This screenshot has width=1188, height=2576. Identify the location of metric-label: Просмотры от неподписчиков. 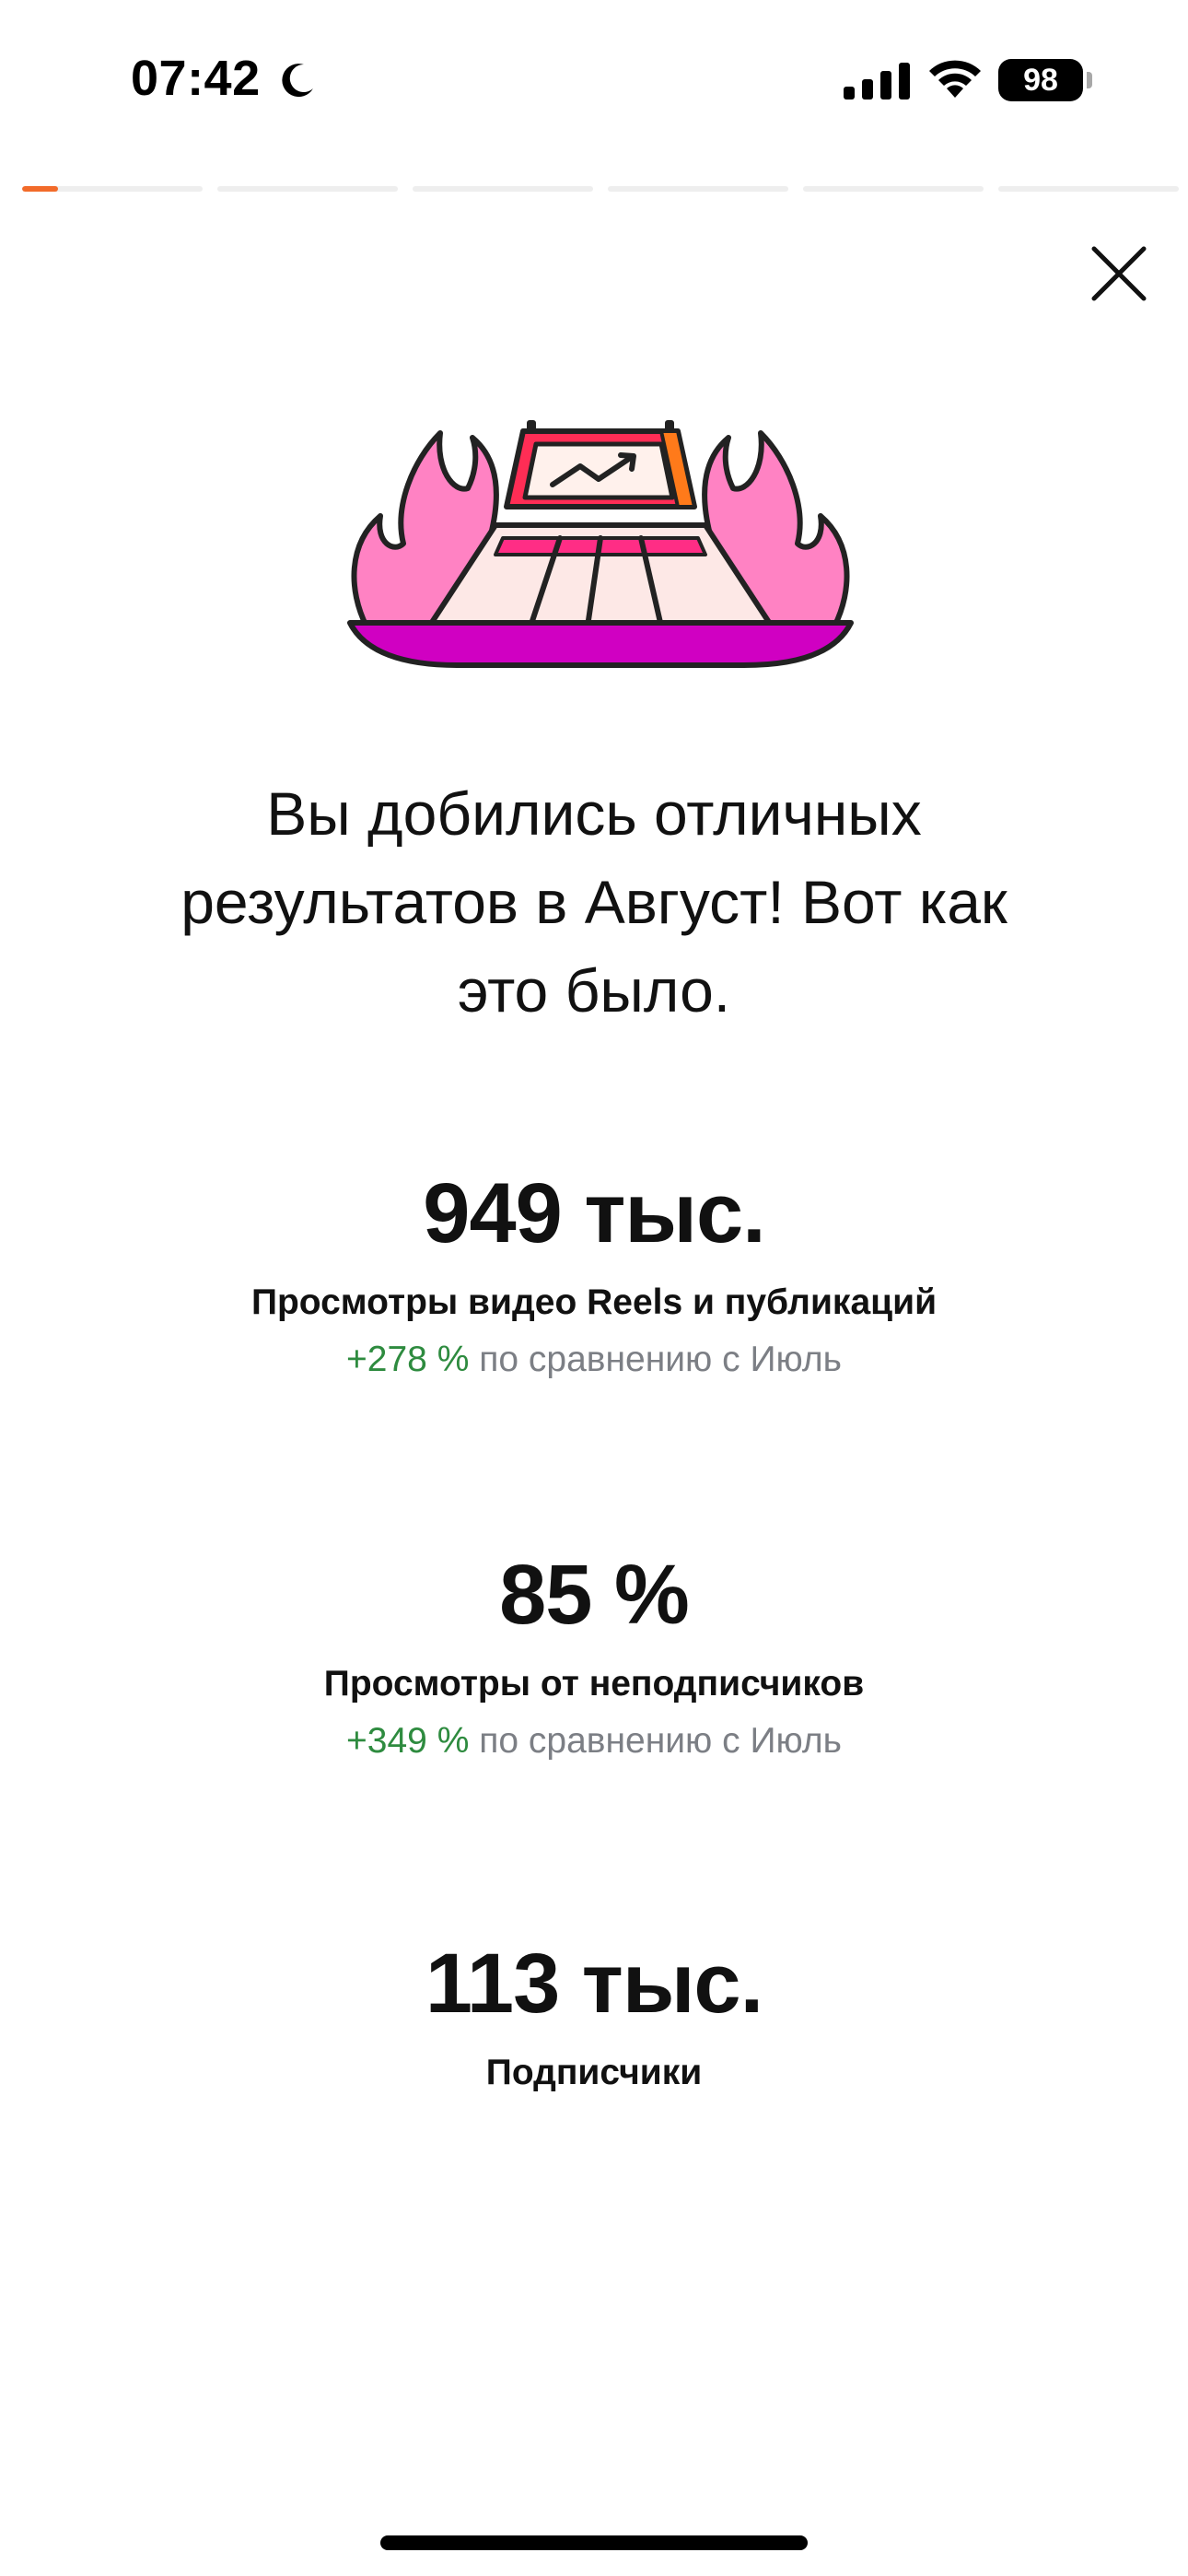
(594, 1684).